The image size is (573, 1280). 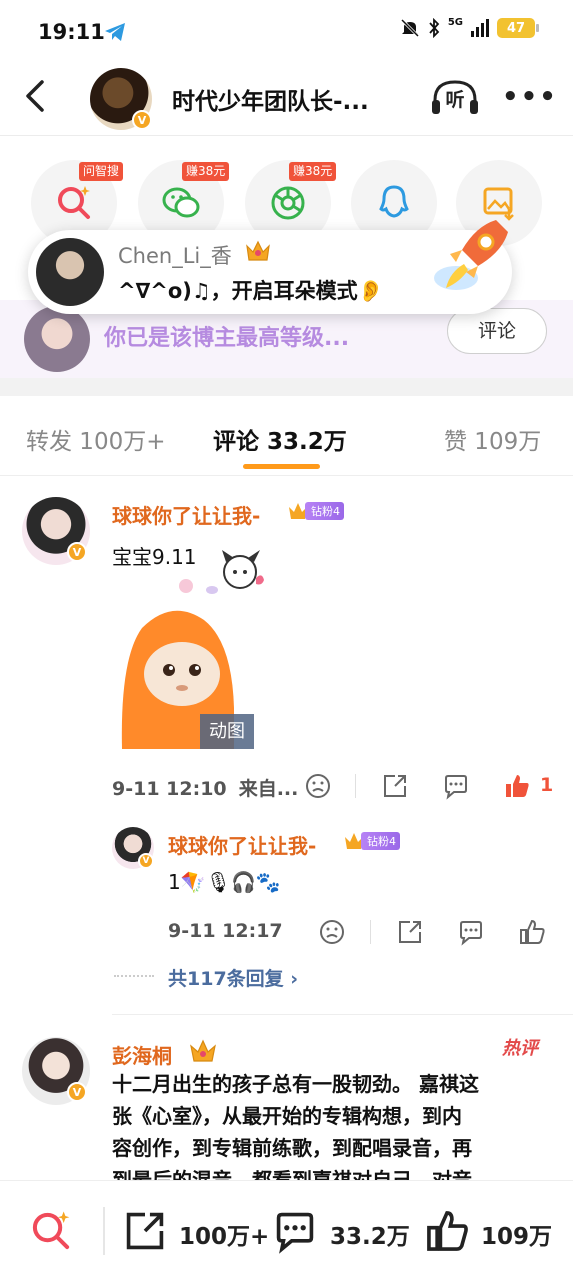 I want to click on reply-username: 球球你了让让我-, so click(x=242, y=844).